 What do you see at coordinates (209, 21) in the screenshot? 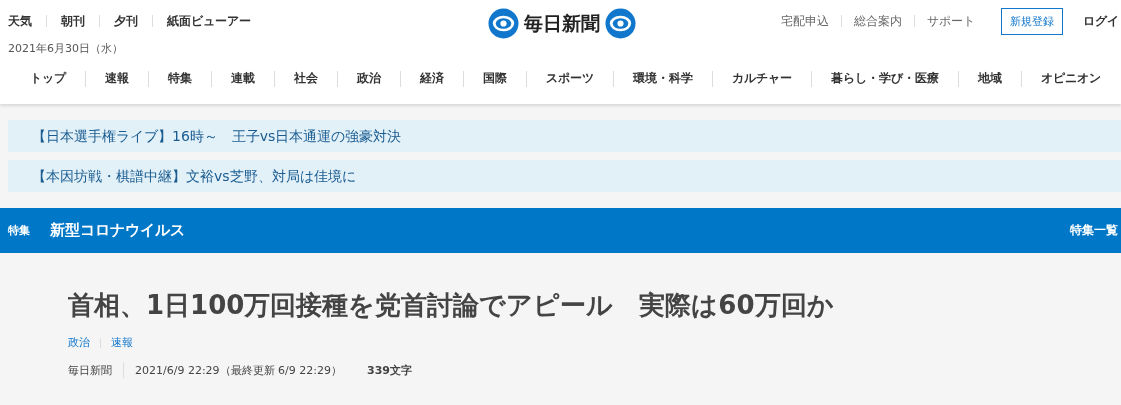
I see `top-link: 紙面ビューアー` at bounding box center [209, 21].